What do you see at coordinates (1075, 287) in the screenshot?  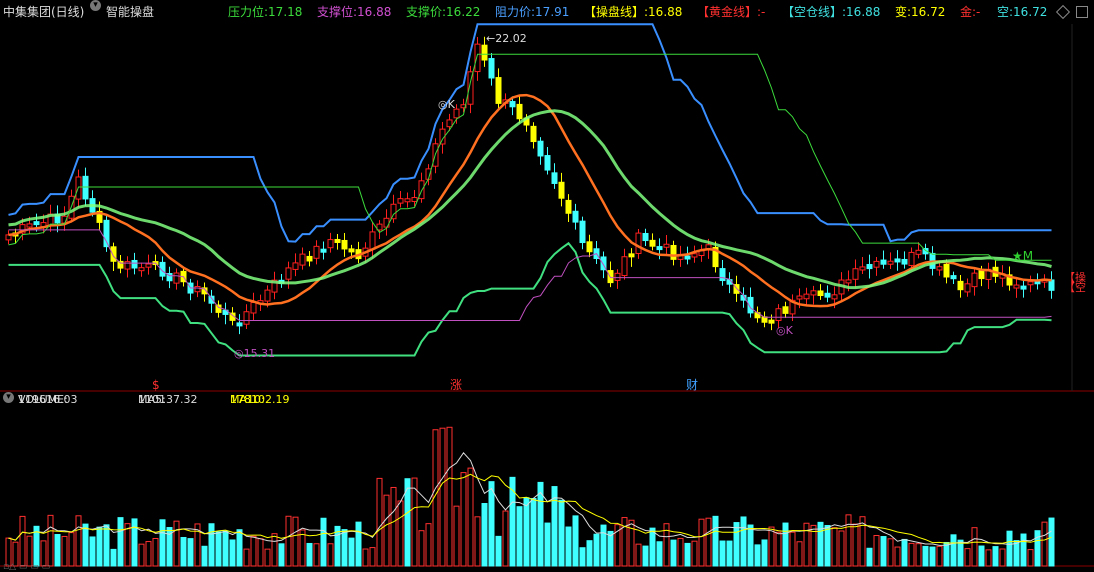 I see `right-label-1: 【空` at bounding box center [1075, 287].